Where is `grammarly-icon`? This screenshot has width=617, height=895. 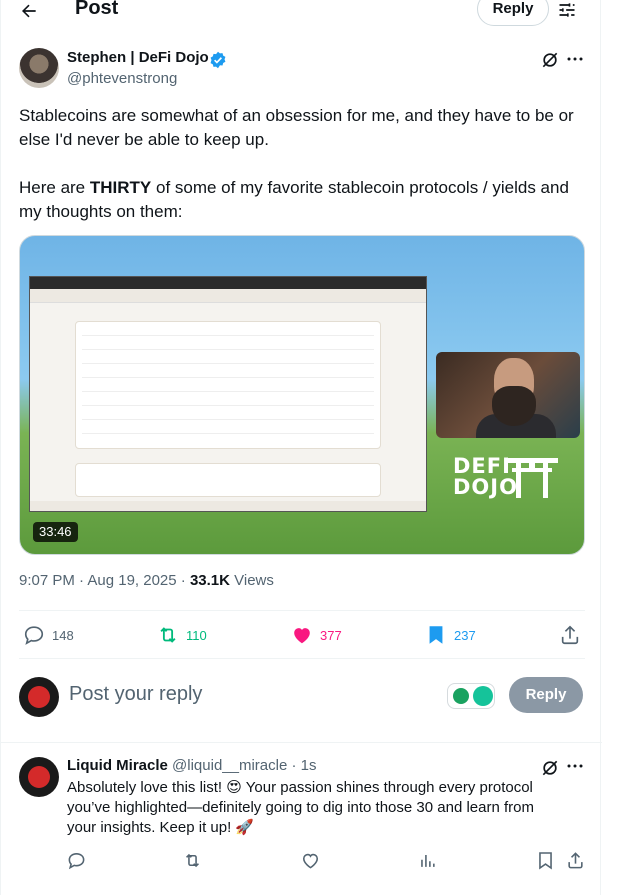 grammarly-icon is located at coordinates (483, 696).